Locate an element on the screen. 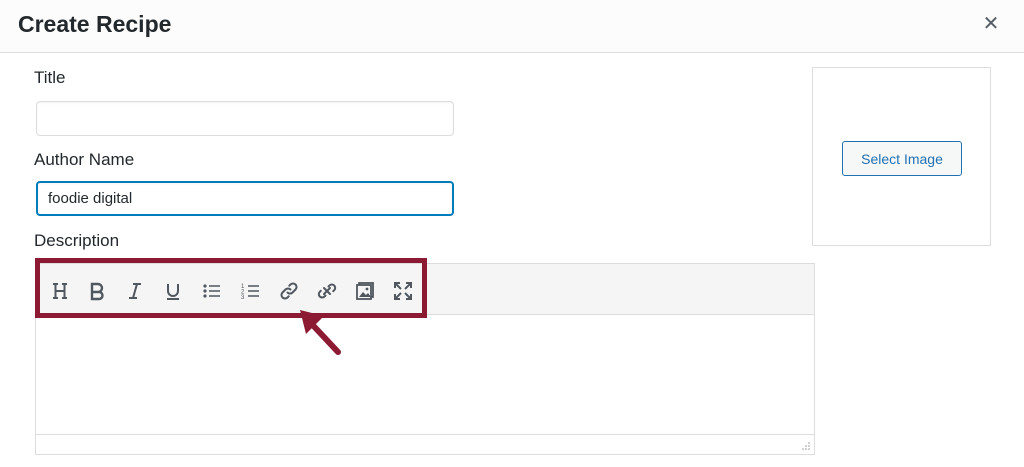  description-label: Description is located at coordinates (77, 240).